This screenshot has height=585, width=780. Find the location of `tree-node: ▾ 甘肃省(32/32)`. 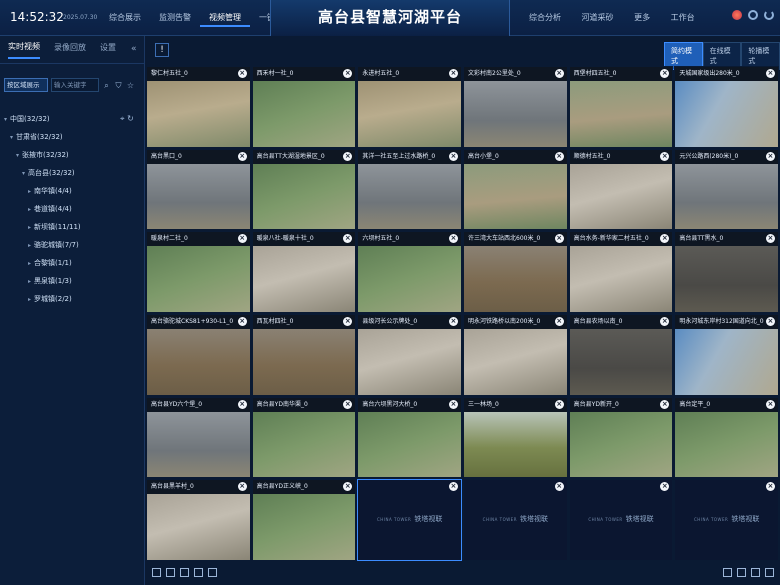

tree-node: ▾ 甘肃省(32/32) is located at coordinates (72, 137).